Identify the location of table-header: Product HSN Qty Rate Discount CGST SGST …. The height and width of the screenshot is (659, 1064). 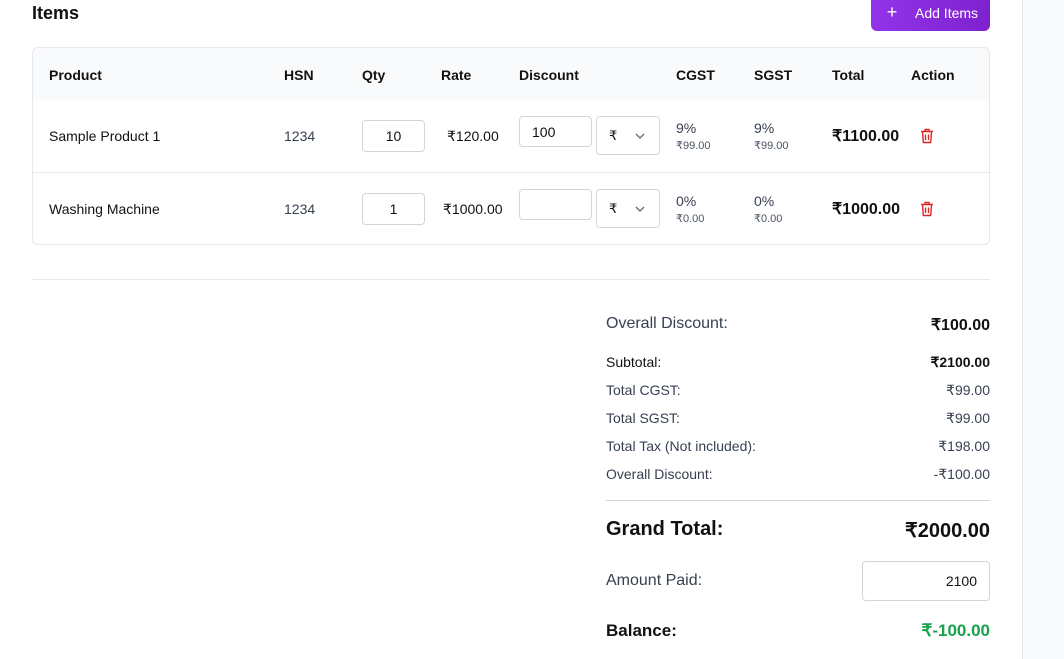
(511, 74).